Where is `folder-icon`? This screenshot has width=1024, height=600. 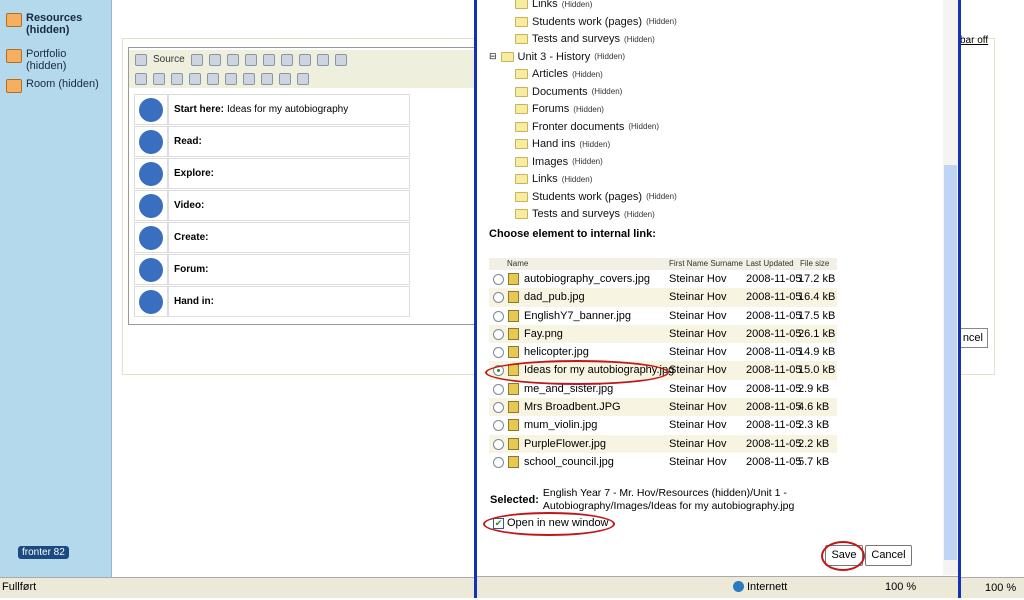
folder-icon is located at coordinates (14, 20).